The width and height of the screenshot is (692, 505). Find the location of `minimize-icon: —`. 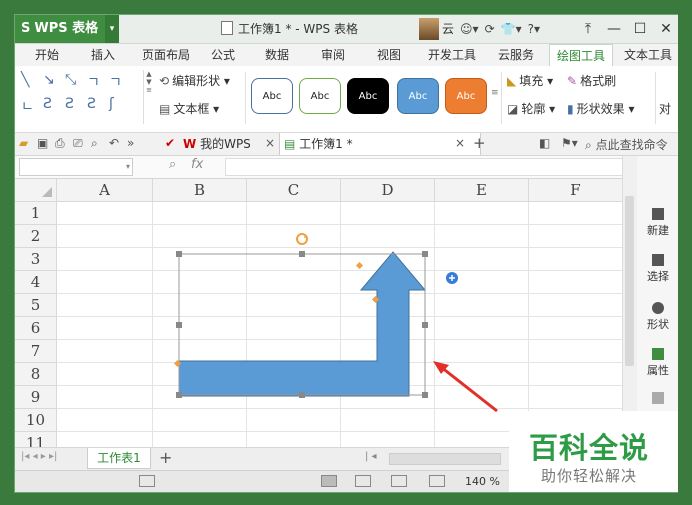

minimize-icon: — is located at coordinates (614, 29).